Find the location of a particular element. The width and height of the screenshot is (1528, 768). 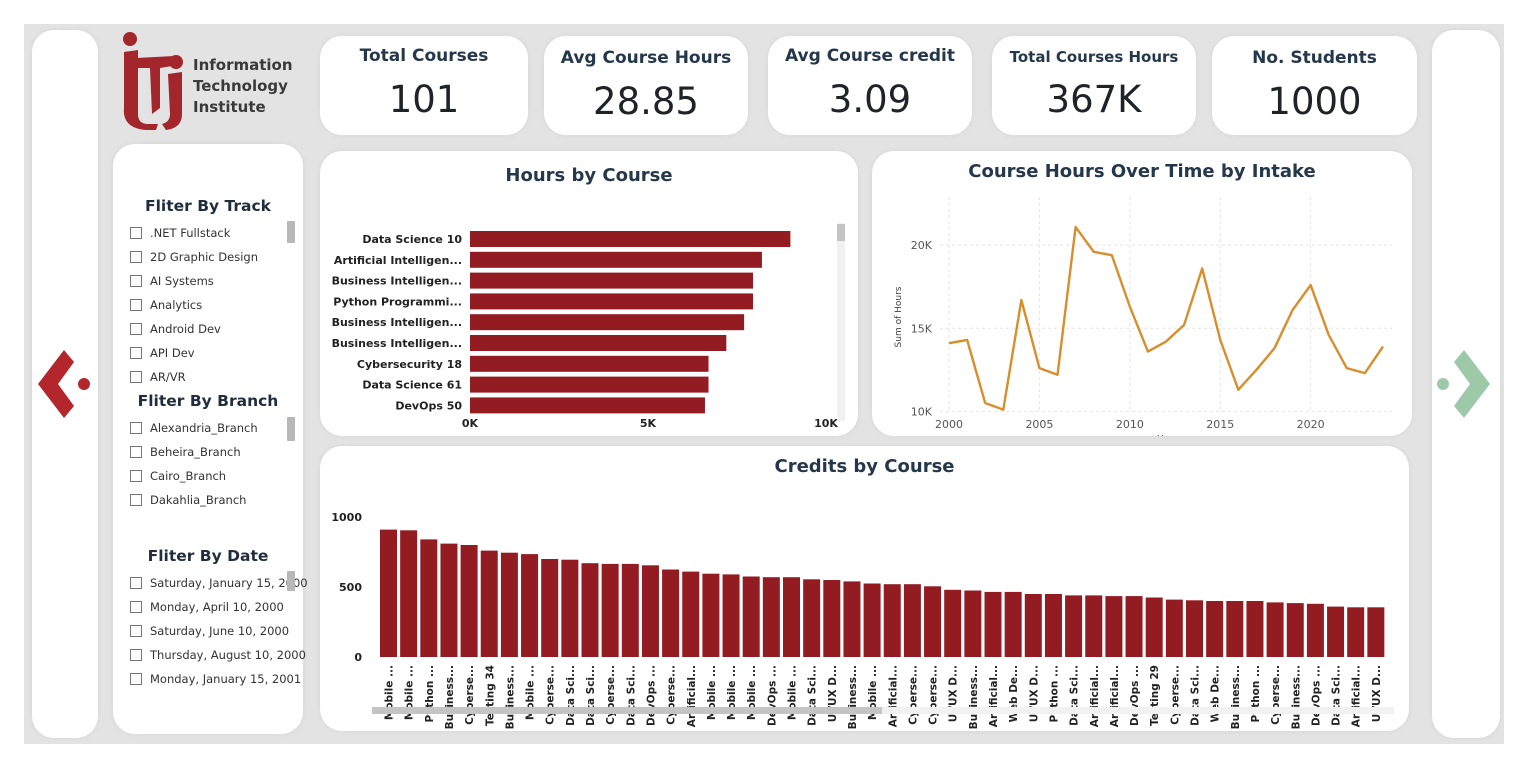

track-option: AI Systems is located at coordinates (172, 281).